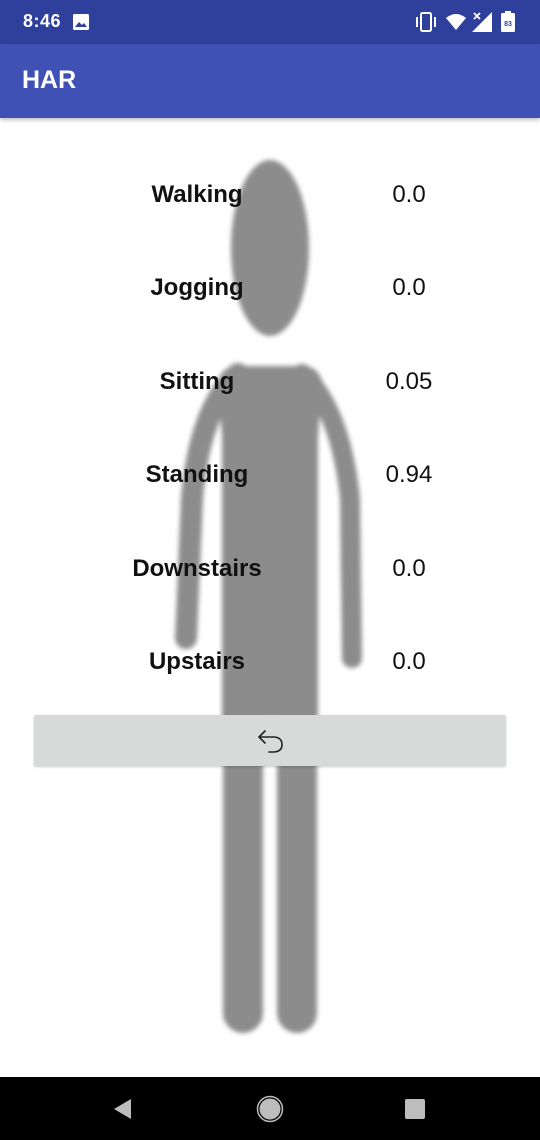  Describe the element at coordinates (270, 22) in the screenshot. I see `status-bar: 8:46 83` at that location.